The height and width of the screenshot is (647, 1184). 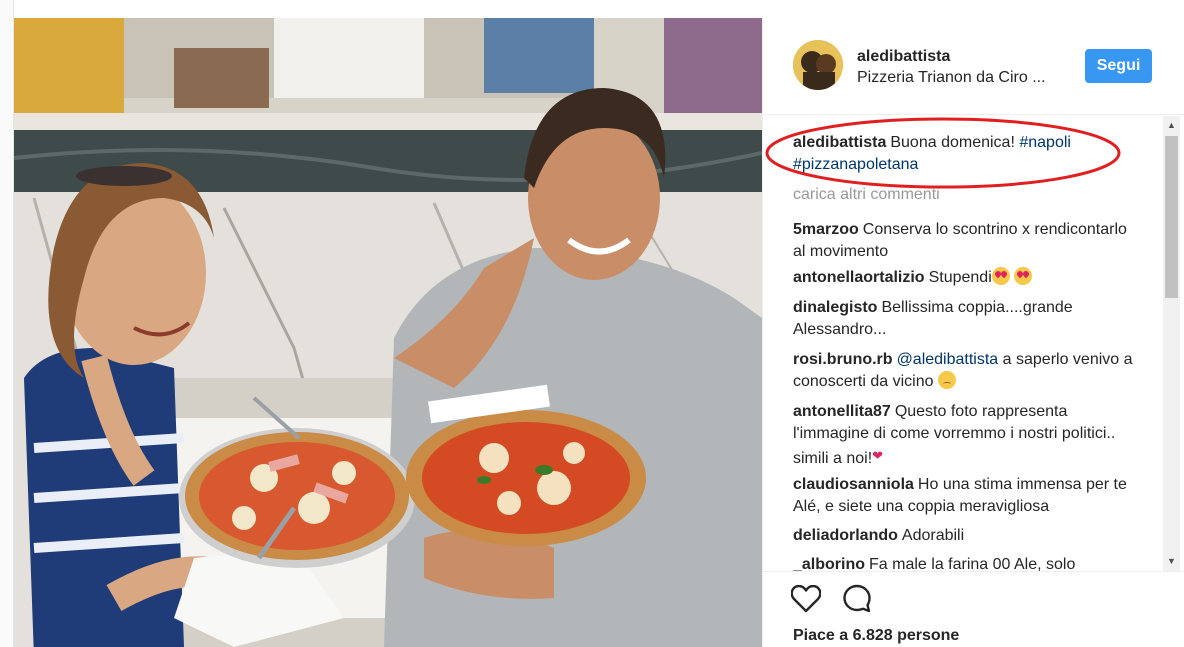 I want to click on load-more-comments: carica altri commenti, so click(x=866, y=195).